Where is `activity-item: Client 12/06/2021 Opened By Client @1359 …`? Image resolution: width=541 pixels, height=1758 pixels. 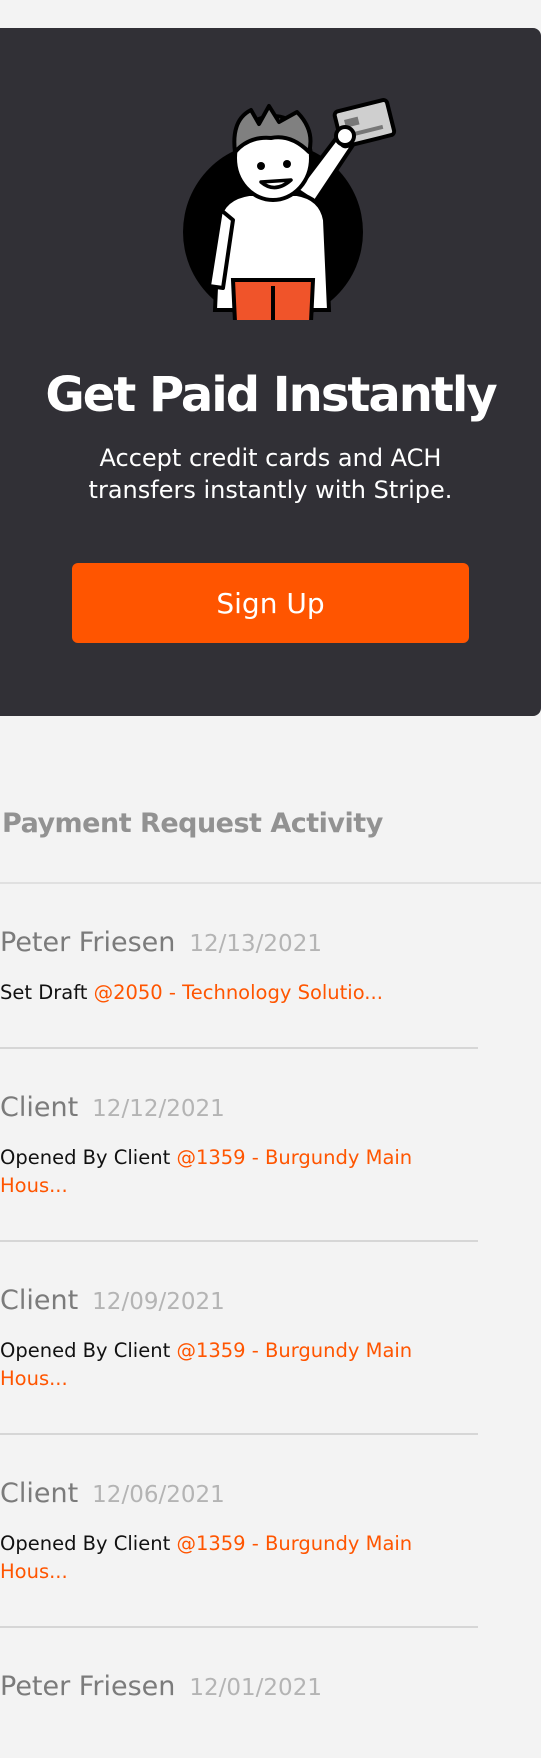
activity-item: Client 12/06/2021 Opened By Client @1359 … is located at coordinates (239, 1531).